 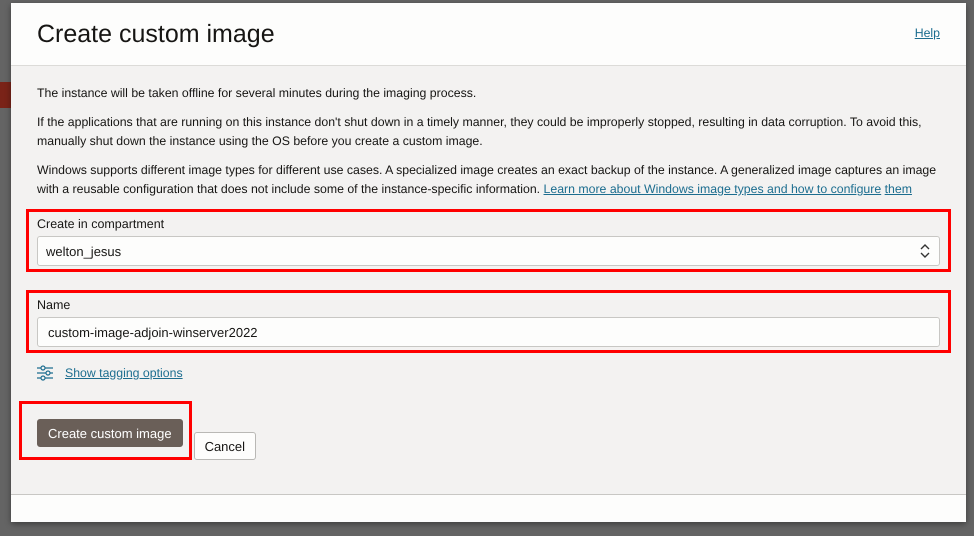 I want to click on learn-more-link: Learn more about Windows image types and how to configure, so click(x=713, y=189).